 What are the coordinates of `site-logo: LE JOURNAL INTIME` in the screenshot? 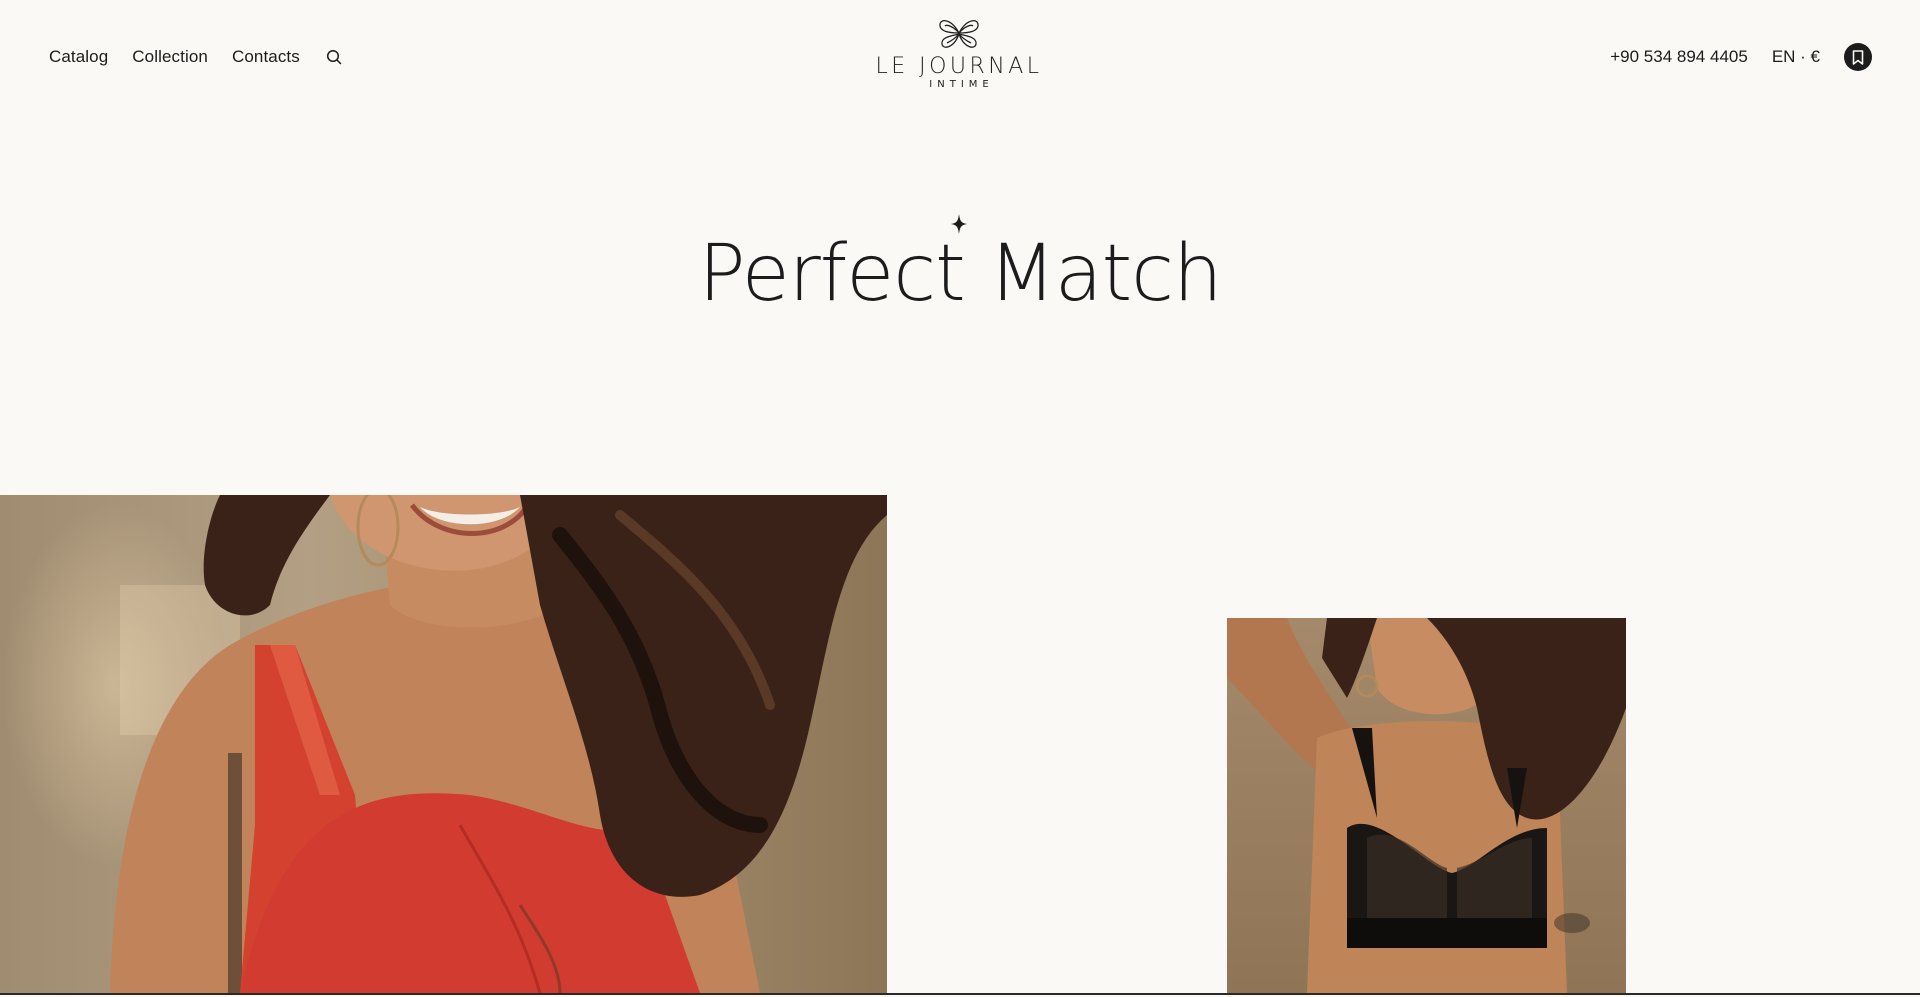 It's located at (959, 57).